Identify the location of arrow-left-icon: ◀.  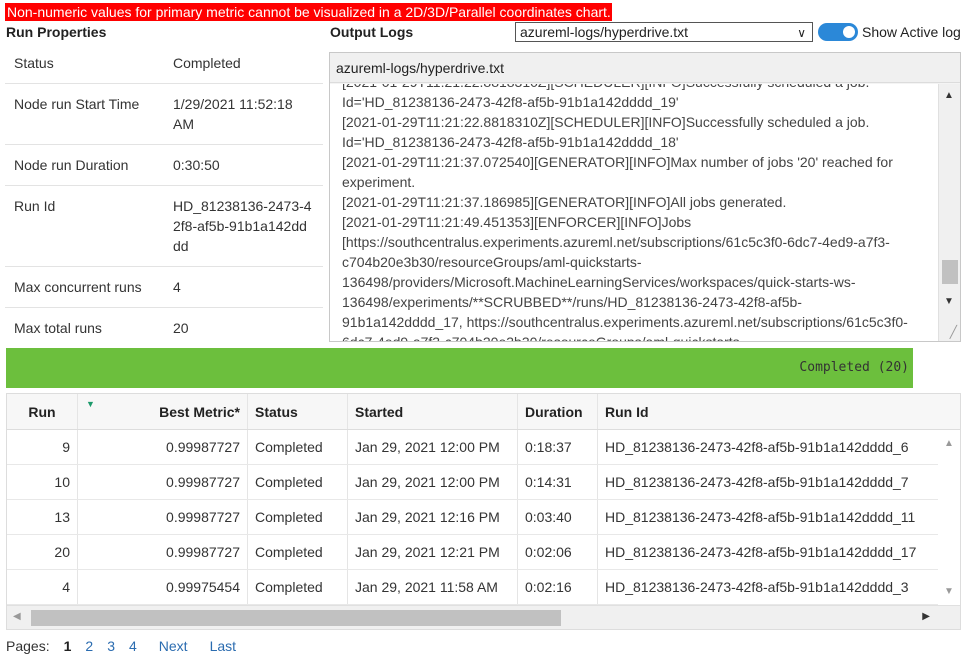
(17, 616).